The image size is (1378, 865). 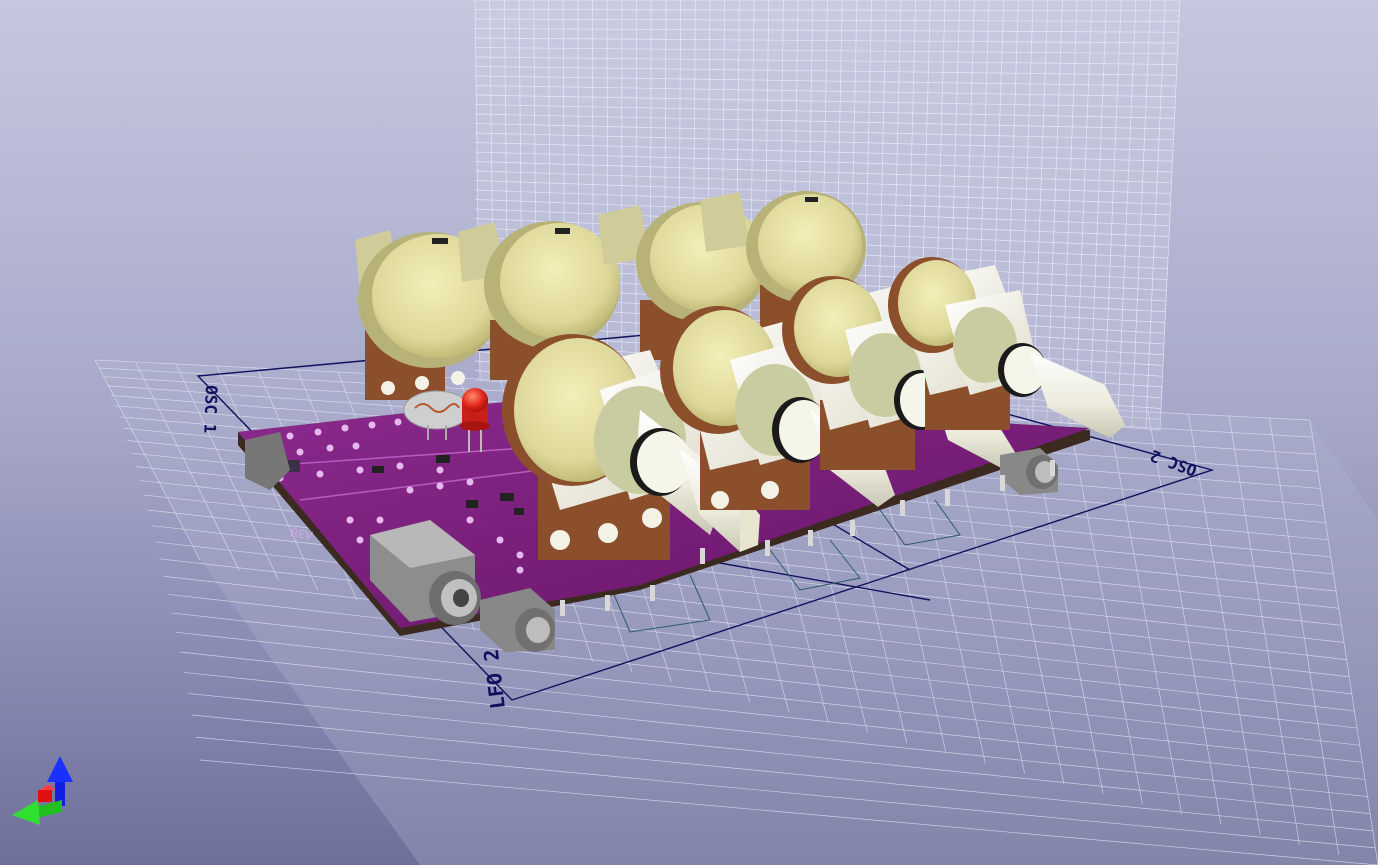 I want to click on y-axis-arrow, so click(x=37, y=812).